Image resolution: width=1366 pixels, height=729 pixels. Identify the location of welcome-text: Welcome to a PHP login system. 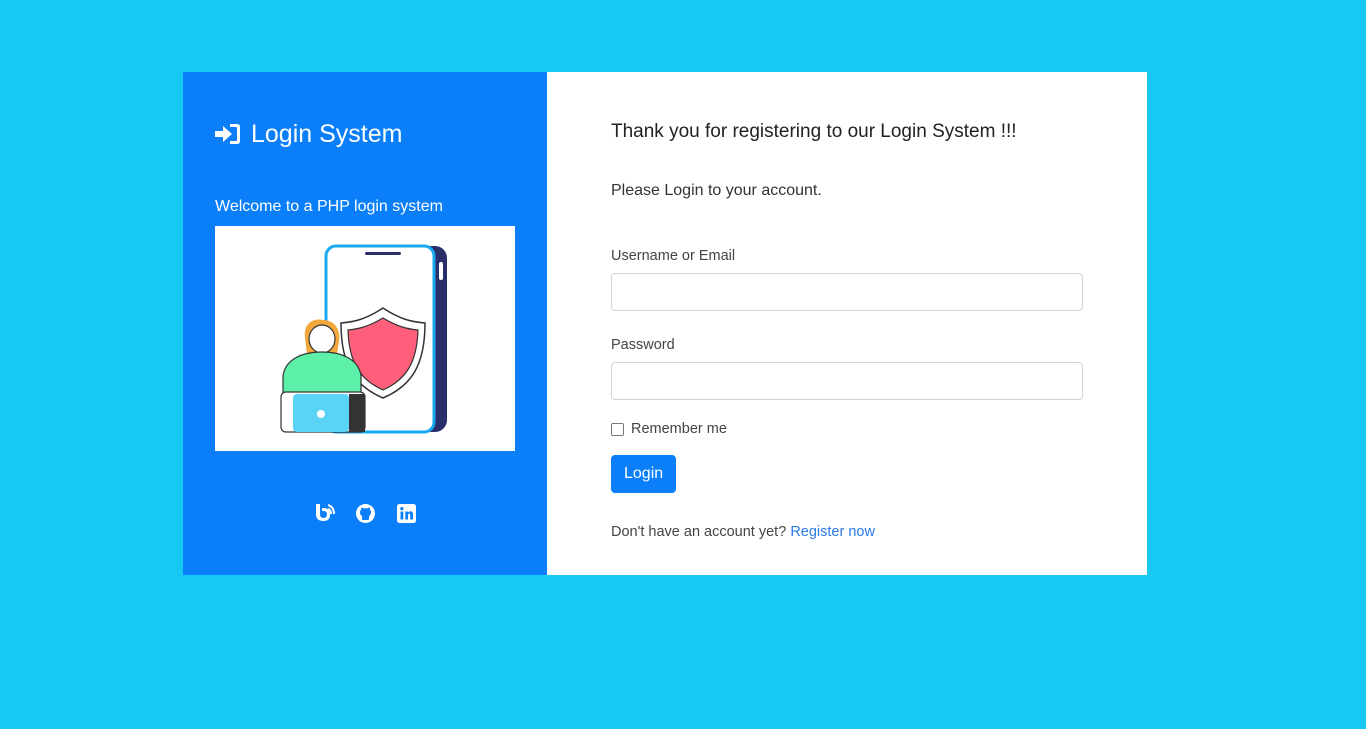
(329, 206).